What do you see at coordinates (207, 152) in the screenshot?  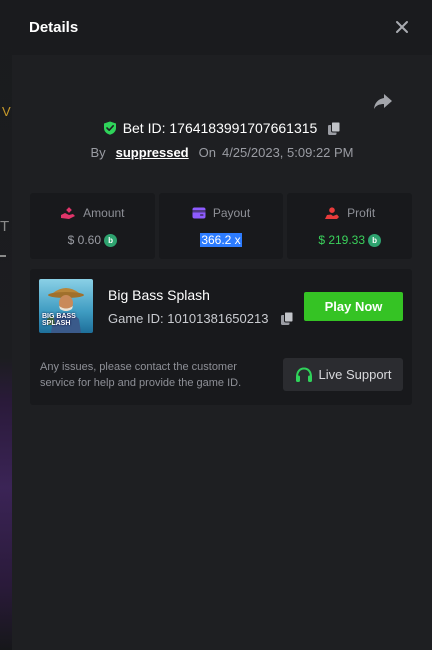 I see `on-label: On` at bounding box center [207, 152].